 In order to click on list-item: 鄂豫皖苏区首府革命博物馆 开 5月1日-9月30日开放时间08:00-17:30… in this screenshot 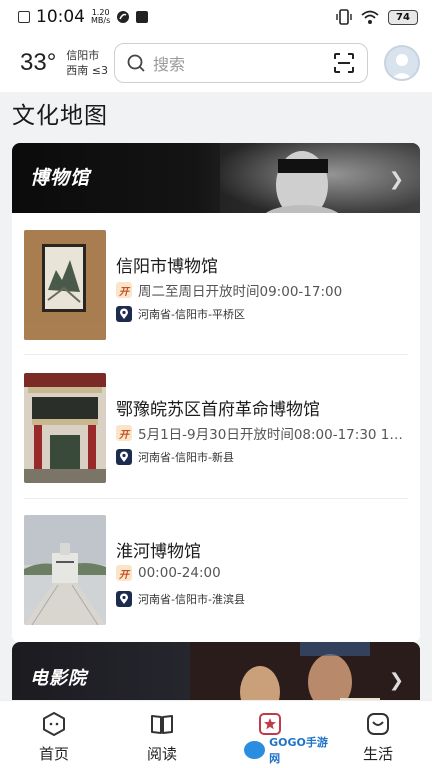, I will do `click(216, 428)`.